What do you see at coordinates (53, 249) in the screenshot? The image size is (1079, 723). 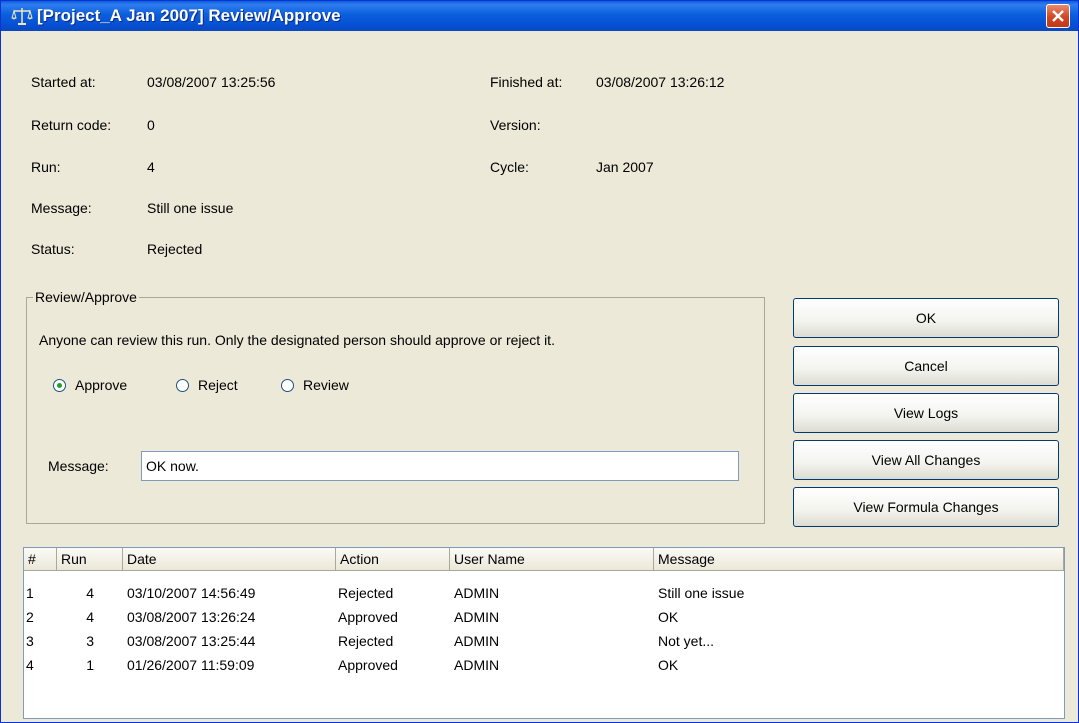 I see `status-label: Status:` at bounding box center [53, 249].